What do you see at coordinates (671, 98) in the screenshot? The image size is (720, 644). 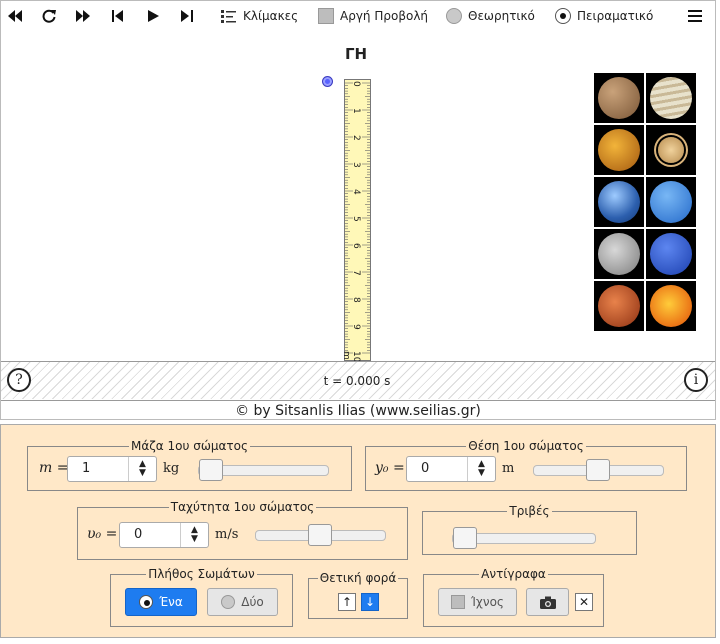 I see `planet-jupiter` at bounding box center [671, 98].